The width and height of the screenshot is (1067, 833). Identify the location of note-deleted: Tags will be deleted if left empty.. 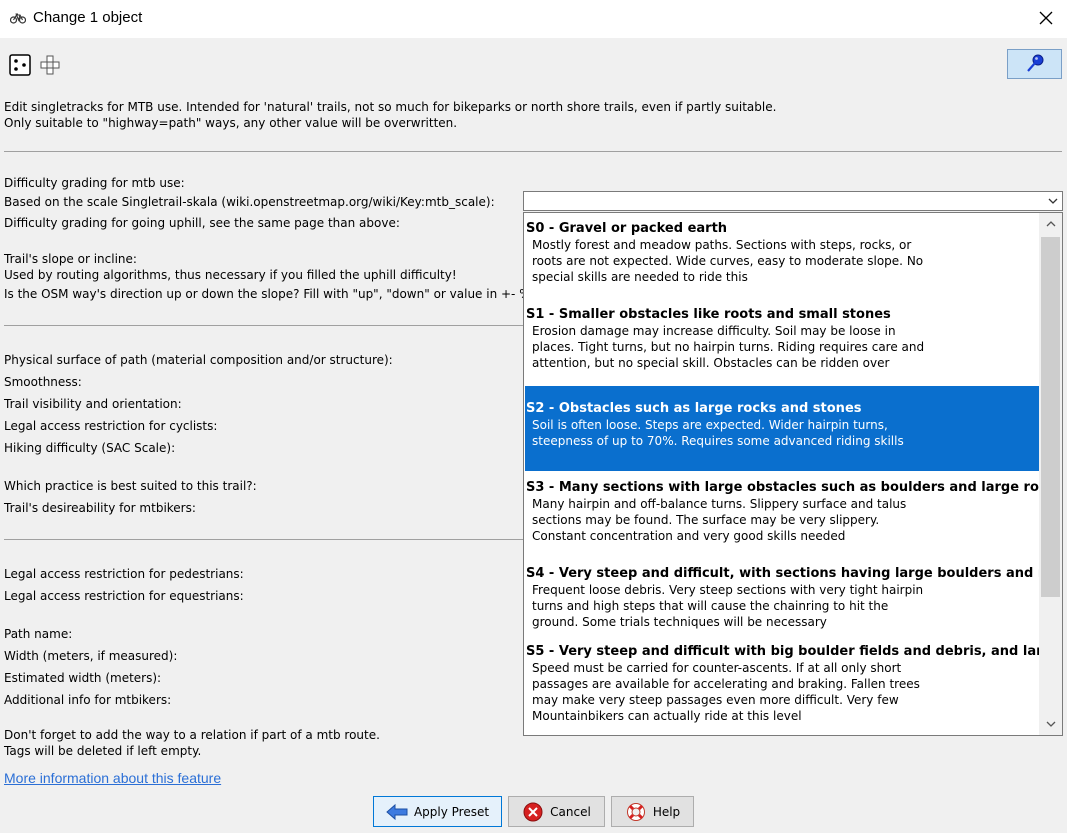
(103, 751).